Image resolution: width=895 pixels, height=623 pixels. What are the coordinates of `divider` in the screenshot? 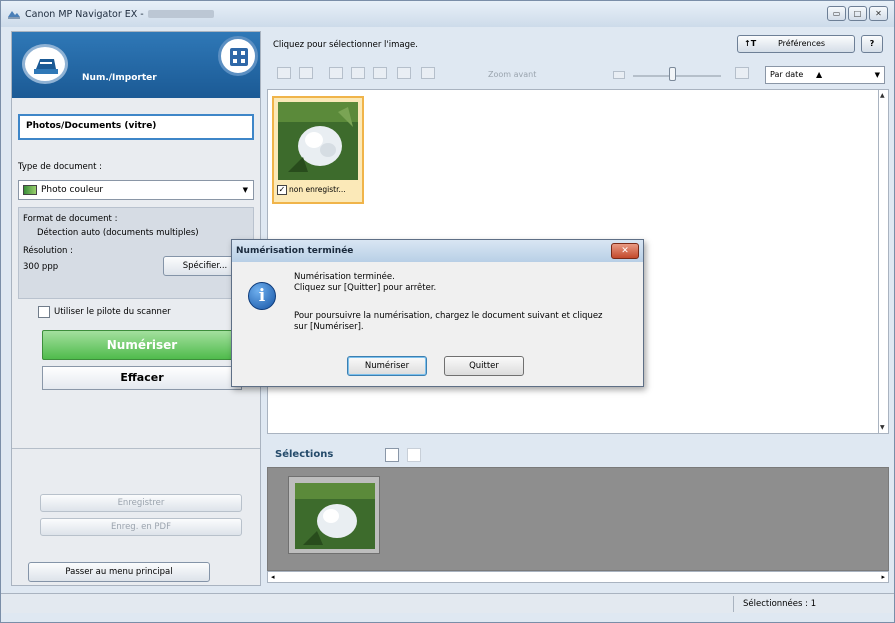 It's located at (136, 448).